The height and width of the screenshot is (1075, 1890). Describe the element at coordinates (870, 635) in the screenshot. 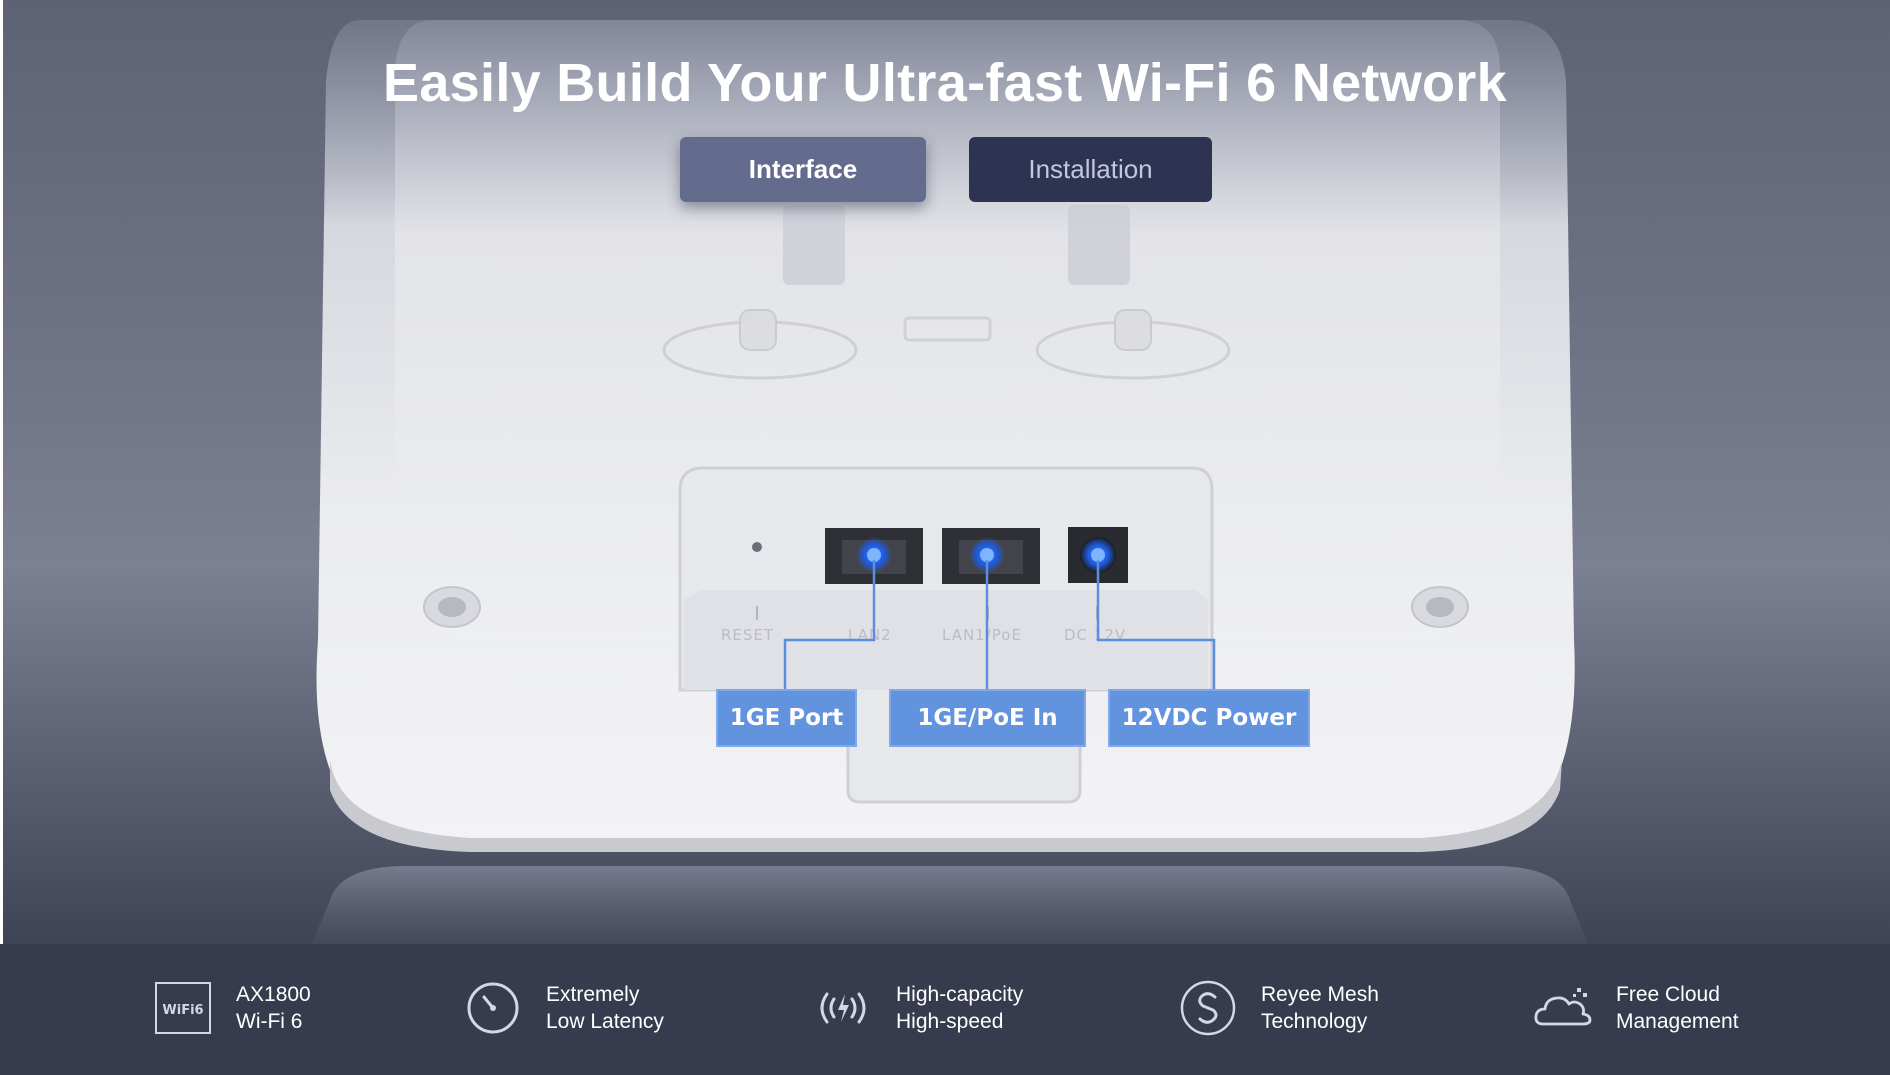

I see `print-lan2: LAN2` at that location.